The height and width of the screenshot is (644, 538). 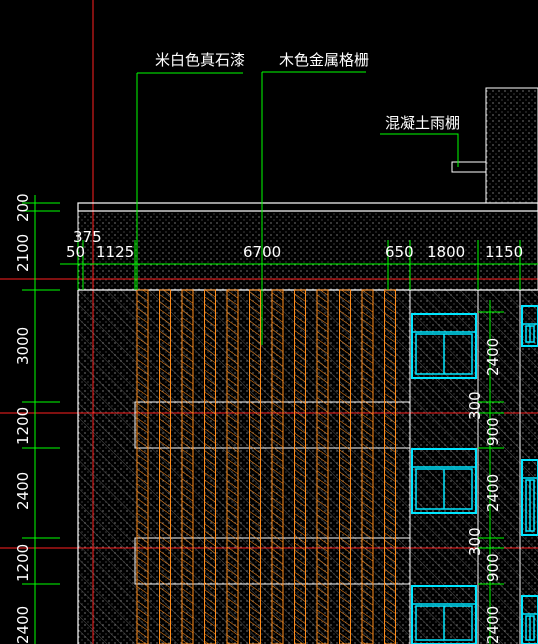 I want to click on dim-r-2400a: 2400, so click(x=493, y=357).